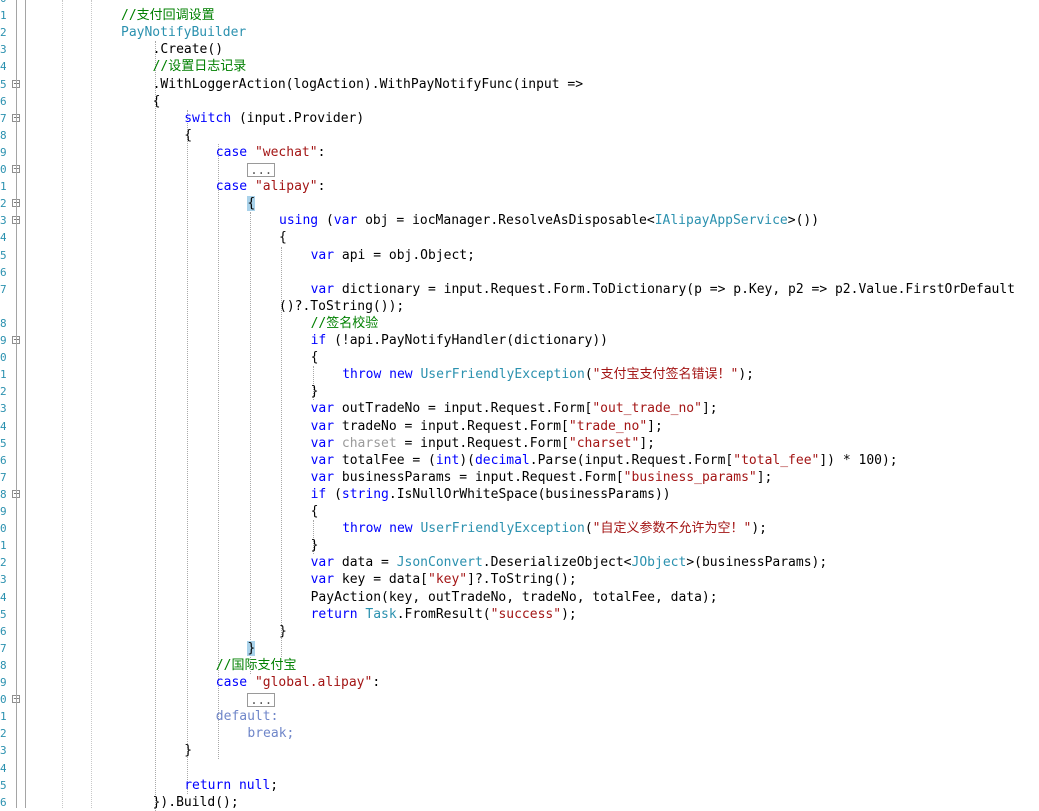  I want to click on code-line: ()?.ToString());, so click(341, 306).